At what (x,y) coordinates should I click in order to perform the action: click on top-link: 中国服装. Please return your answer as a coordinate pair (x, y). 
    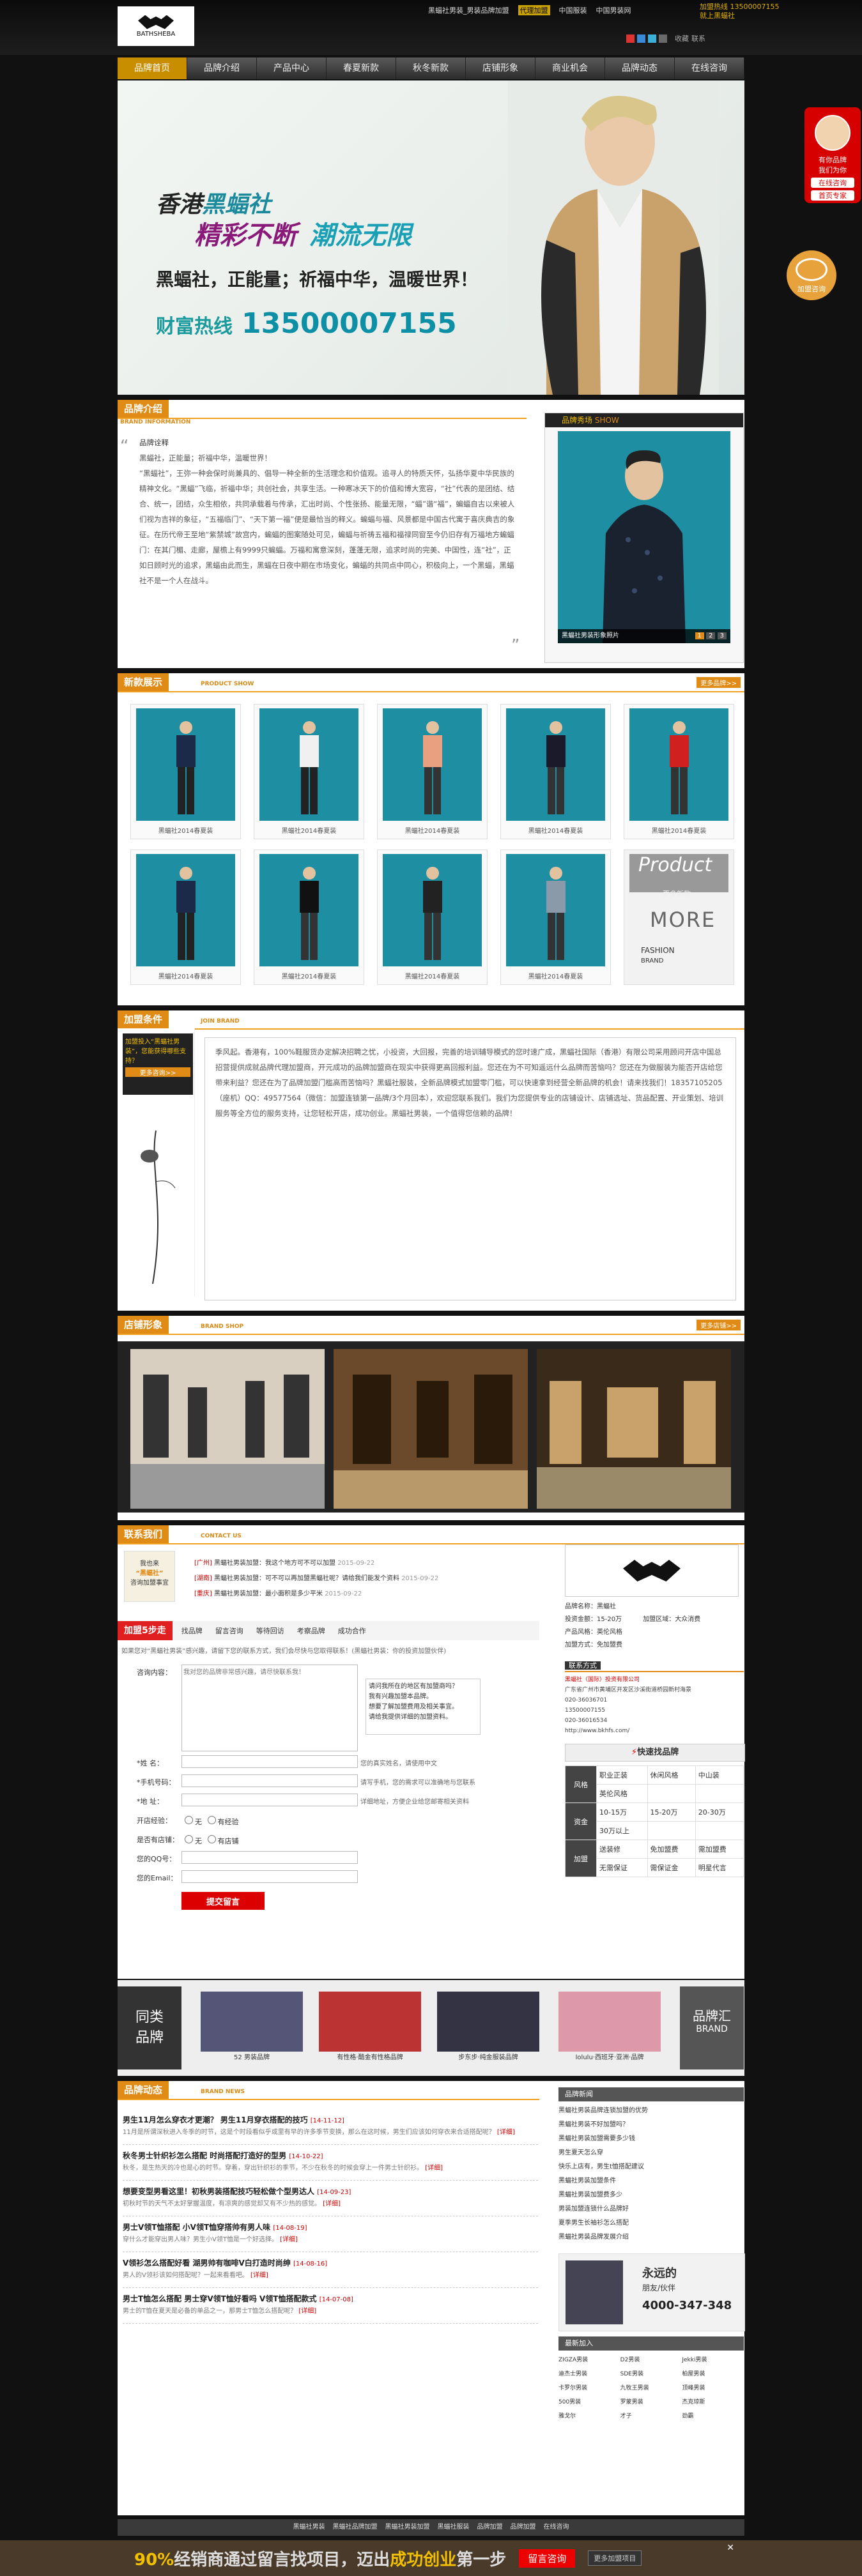
    Looking at the image, I should click on (573, 10).